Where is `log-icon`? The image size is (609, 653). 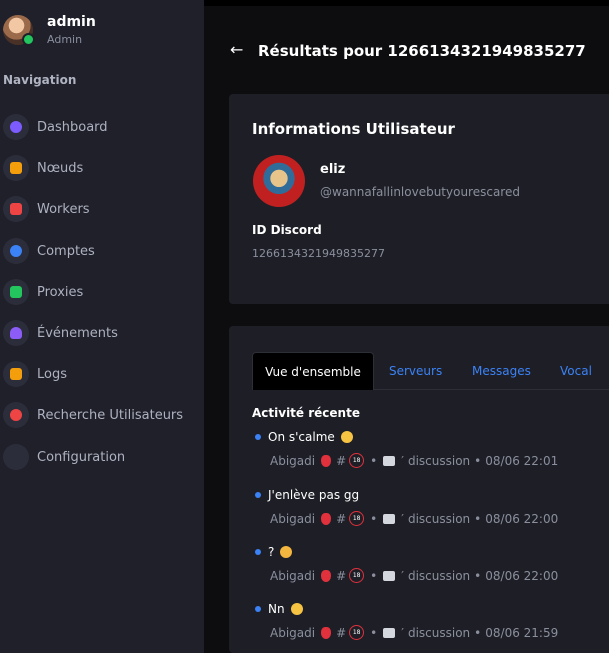 log-icon is located at coordinates (16, 374).